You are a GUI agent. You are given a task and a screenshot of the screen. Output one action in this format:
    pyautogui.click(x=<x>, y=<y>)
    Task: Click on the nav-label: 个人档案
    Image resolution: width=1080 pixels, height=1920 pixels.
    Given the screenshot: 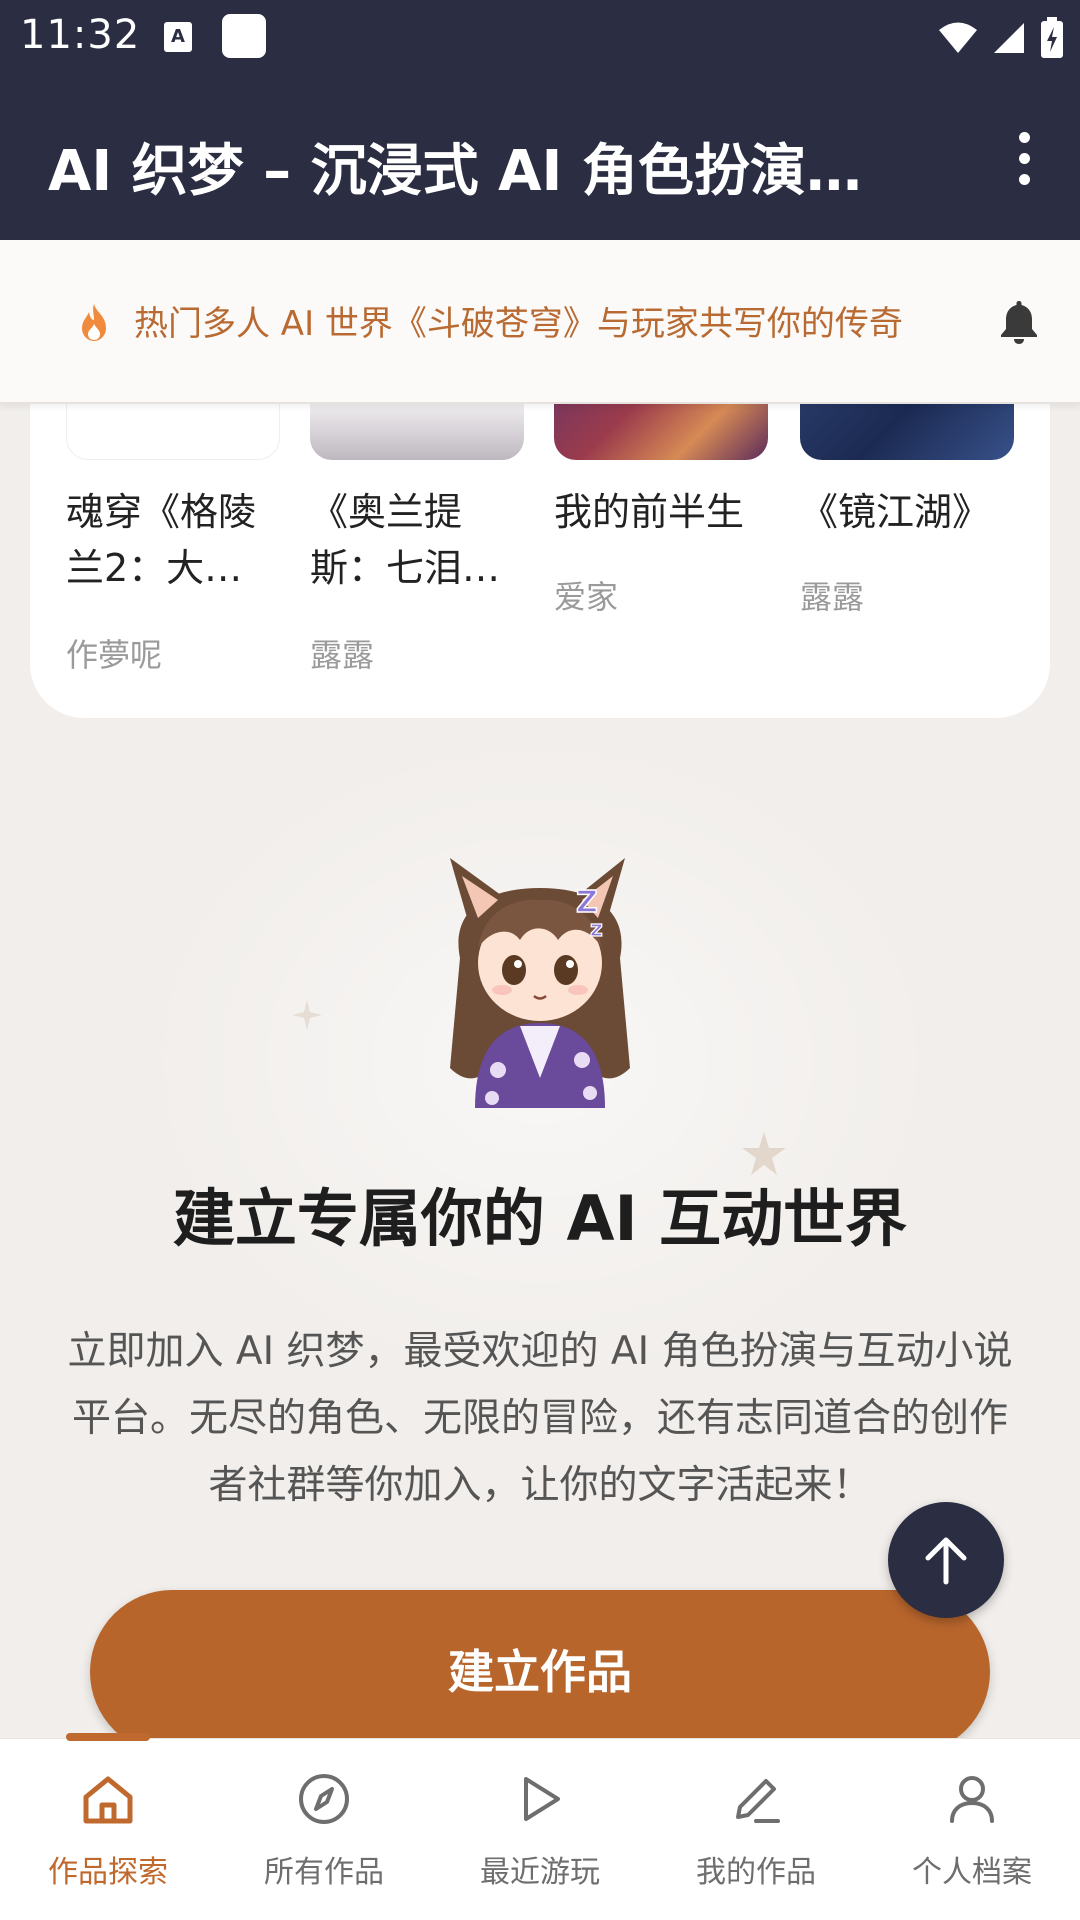 What is the action you would take?
    pyautogui.click(x=972, y=1872)
    